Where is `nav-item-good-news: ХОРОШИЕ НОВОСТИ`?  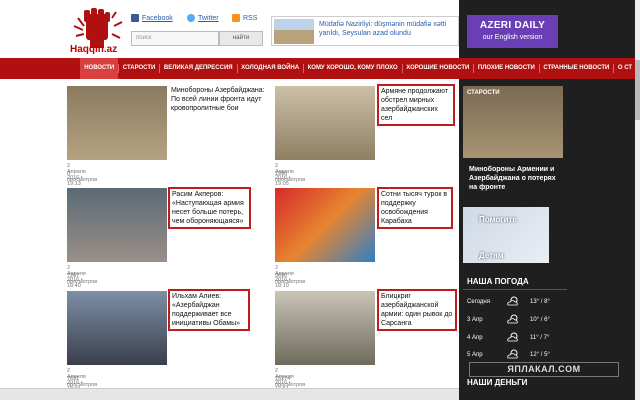 nav-item-good-news: ХОРОШИЕ НОВОСТИ is located at coordinates (437, 68).